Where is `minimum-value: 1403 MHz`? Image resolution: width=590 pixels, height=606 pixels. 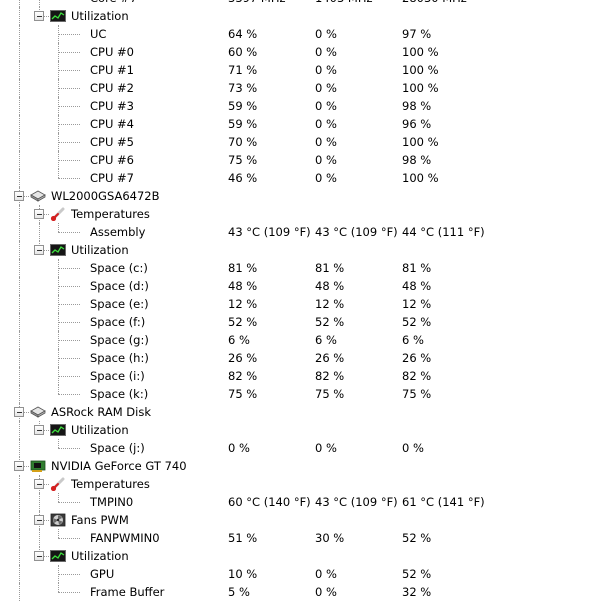
minimum-value: 1403 MHz is located at coordinates (344, 3).